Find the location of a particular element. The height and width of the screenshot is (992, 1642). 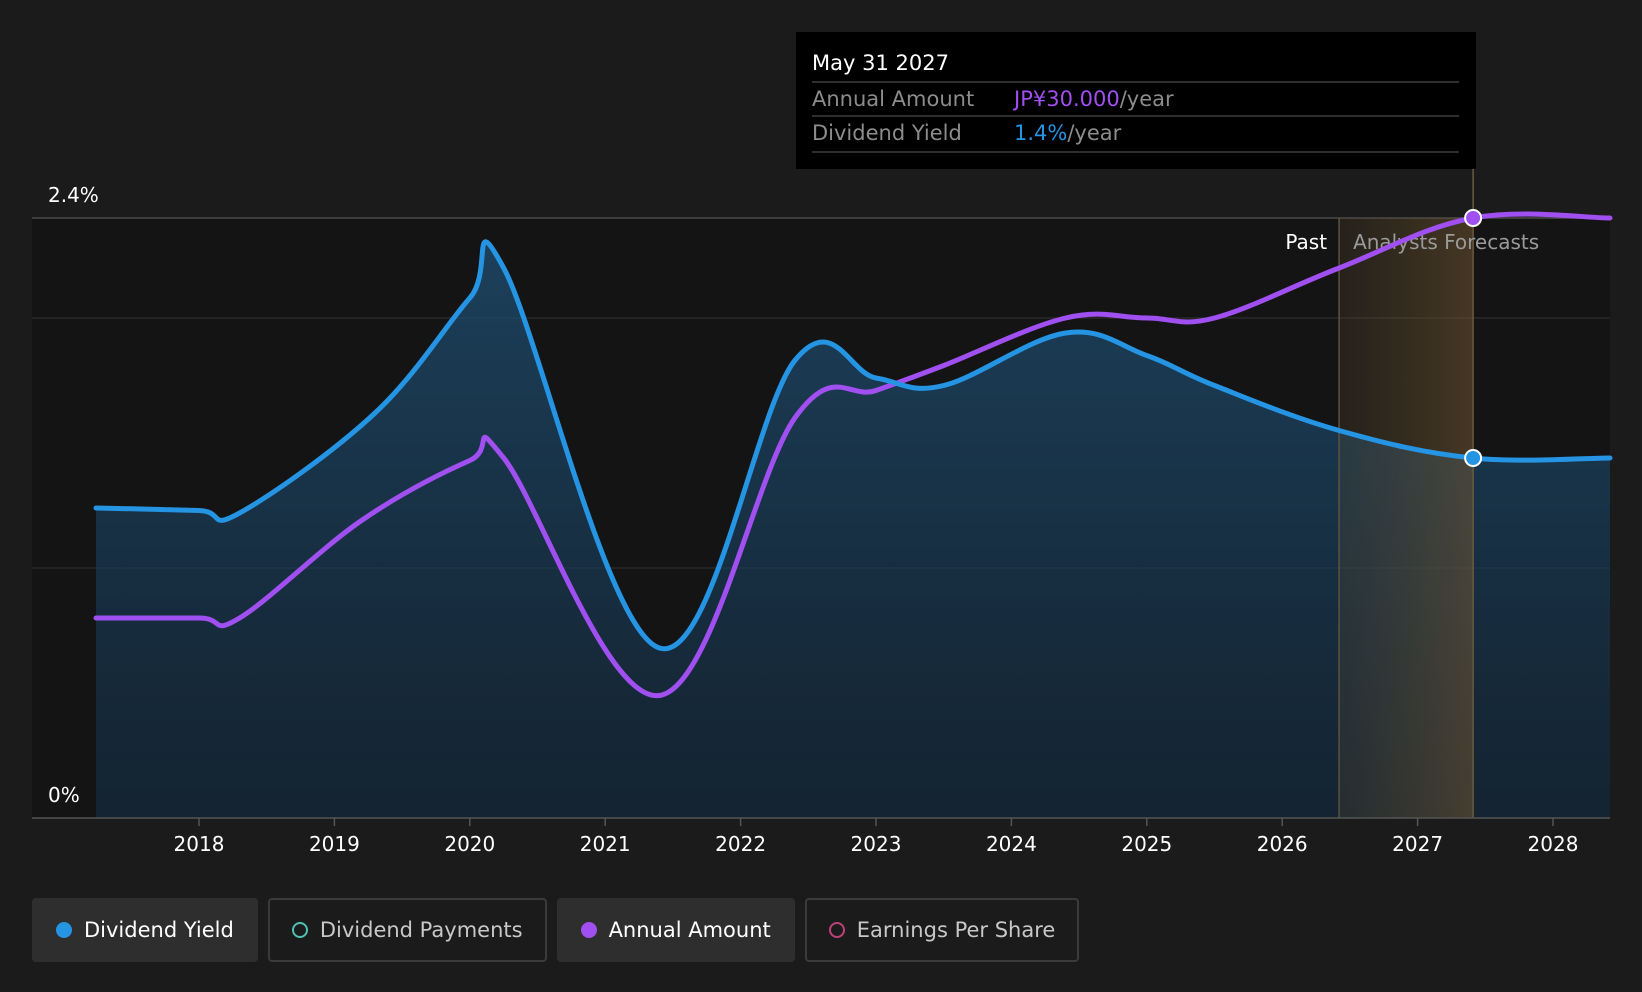

y-tick-label-top: 2.4% is located at coordinates (73, 195).